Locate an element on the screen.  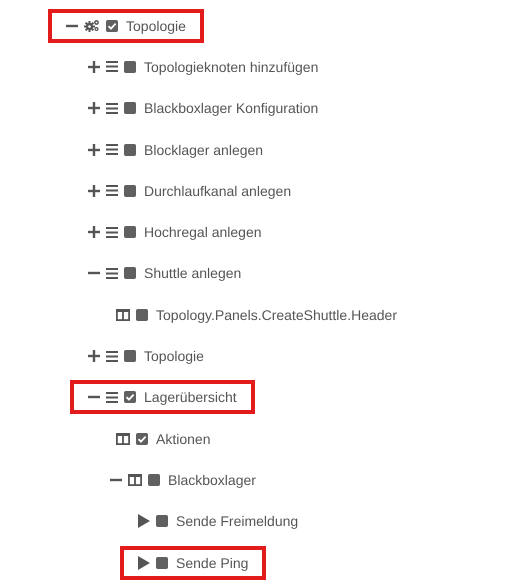
node-label: Shuttle anlegen is located at coordinates (193, 273).